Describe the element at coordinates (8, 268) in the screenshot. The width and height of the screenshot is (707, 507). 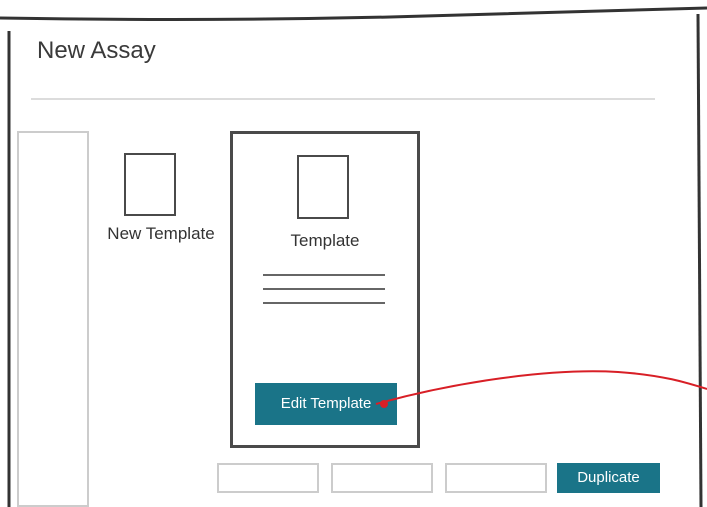
I see `left-frame-line` at that location.